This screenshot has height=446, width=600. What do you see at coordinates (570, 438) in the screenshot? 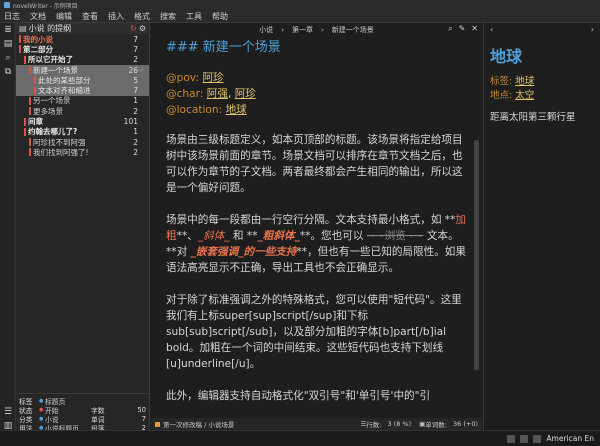
I see `keyboard-language: American En` at bounding box center [570, 438].